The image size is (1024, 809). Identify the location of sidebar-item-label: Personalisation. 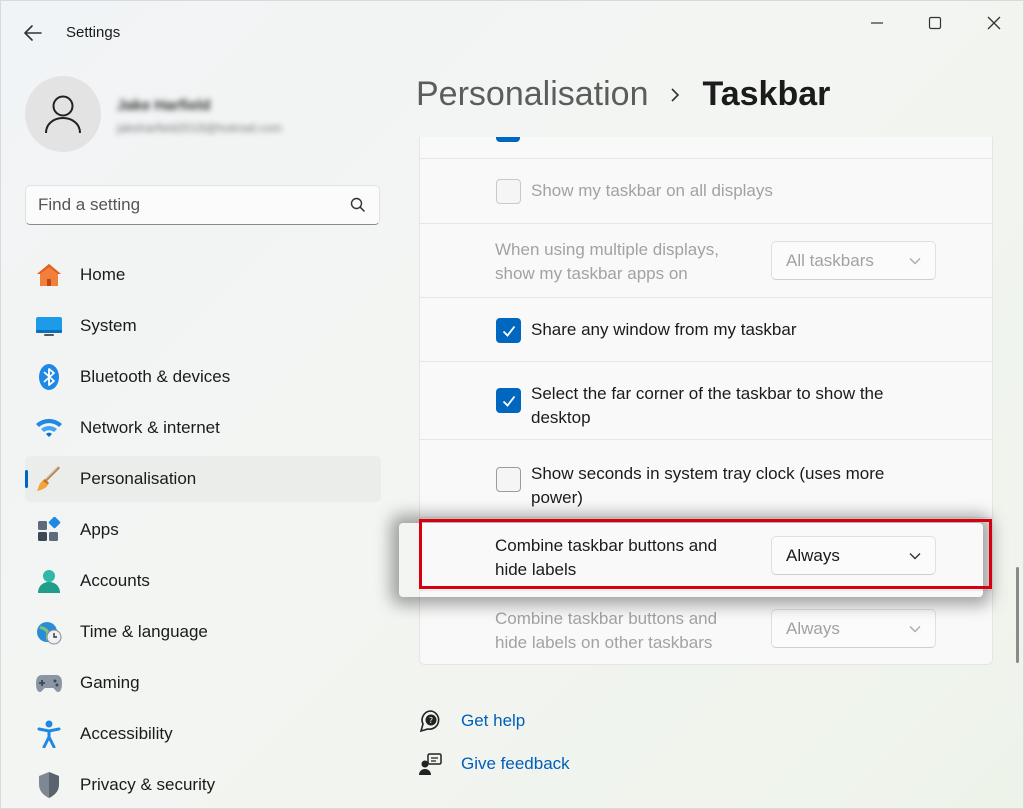
(138, 478).